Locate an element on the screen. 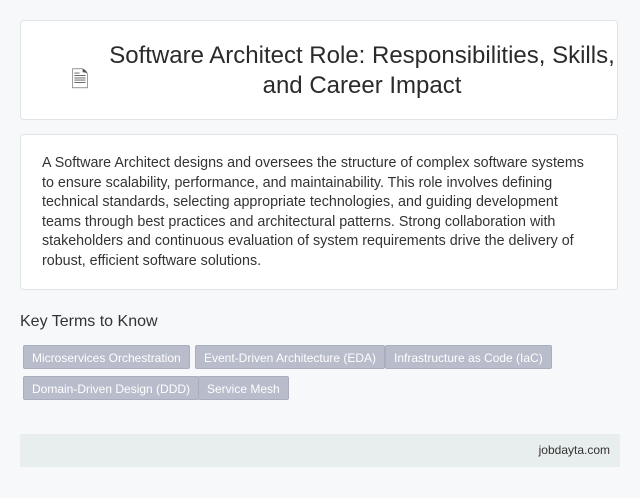 This screenshot has width=640, height=498. document-icon: 🗎 is located at coordinates (80, 79).